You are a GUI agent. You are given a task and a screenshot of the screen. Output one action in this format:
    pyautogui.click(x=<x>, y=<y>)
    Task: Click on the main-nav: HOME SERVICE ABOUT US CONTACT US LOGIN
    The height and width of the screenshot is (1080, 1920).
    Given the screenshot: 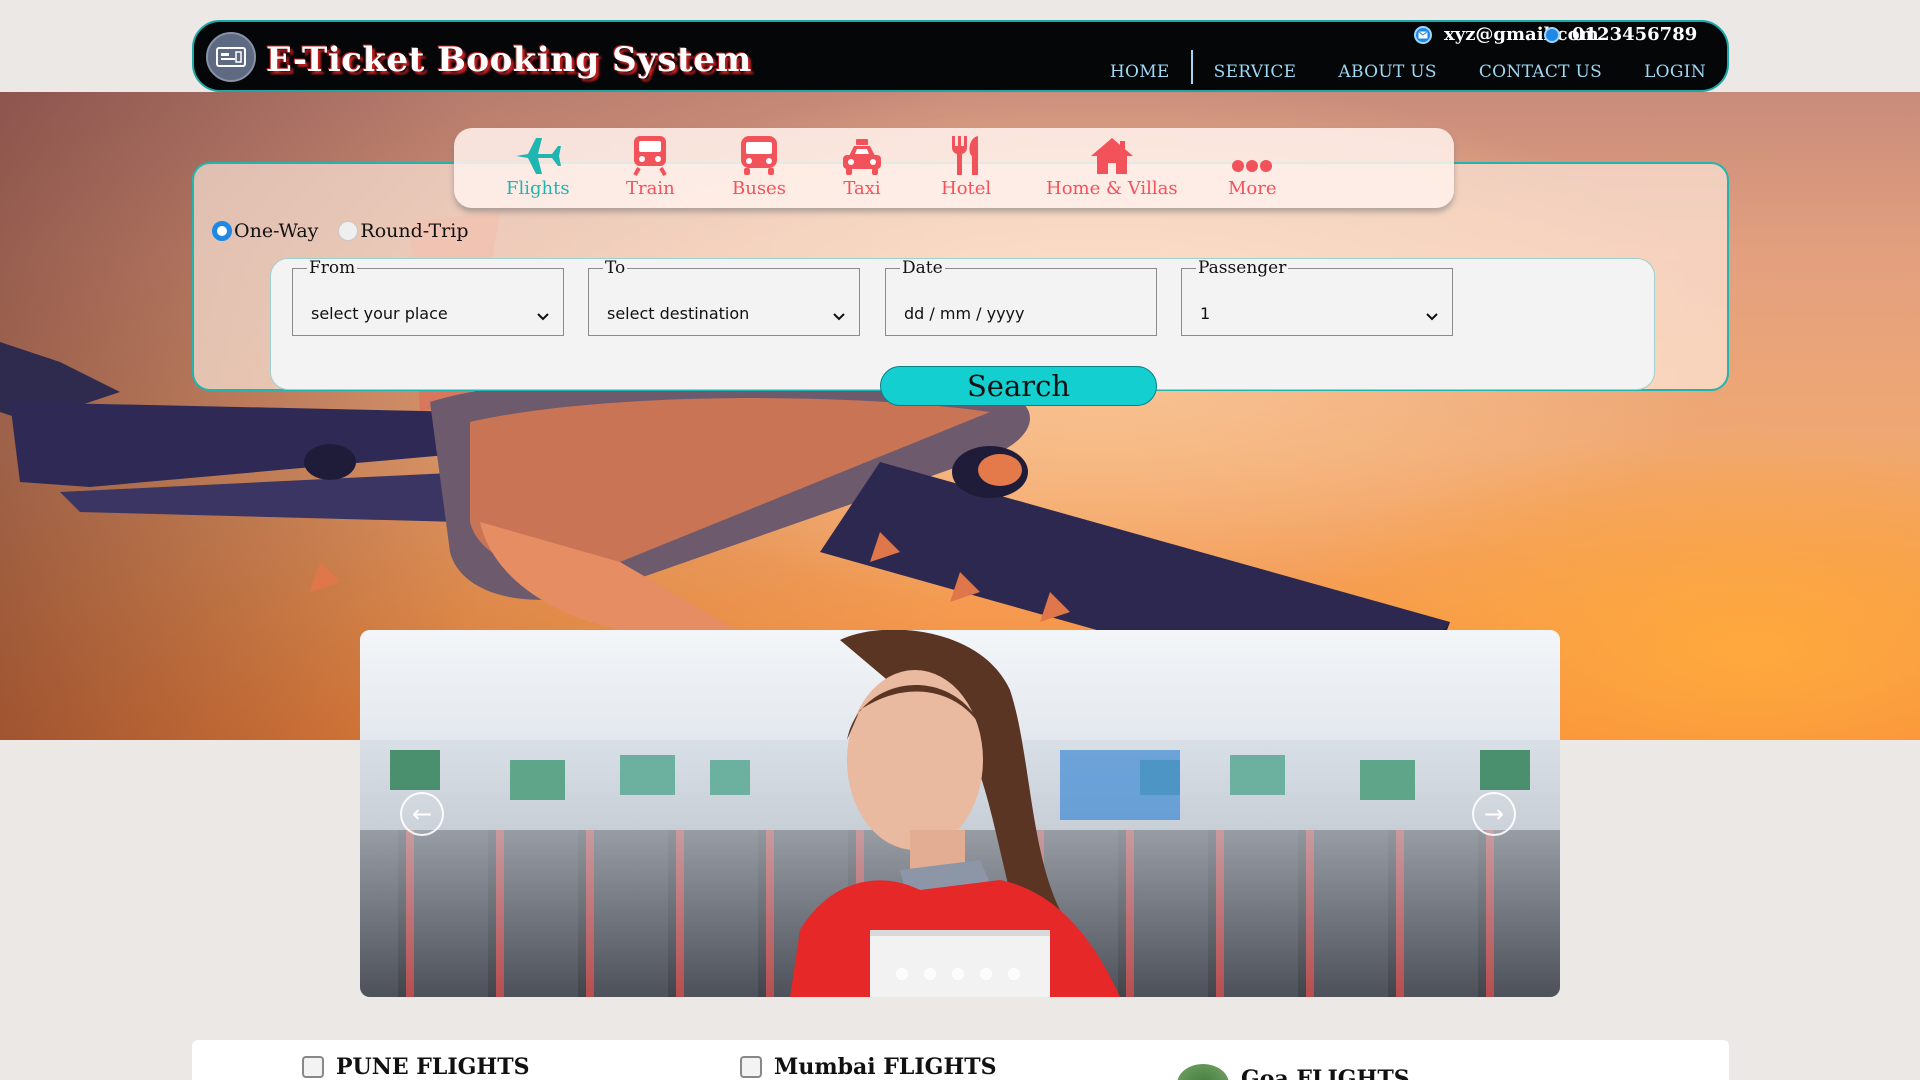 What is the action you would take?
    pyautogui.click(x=1408, y=67)
    